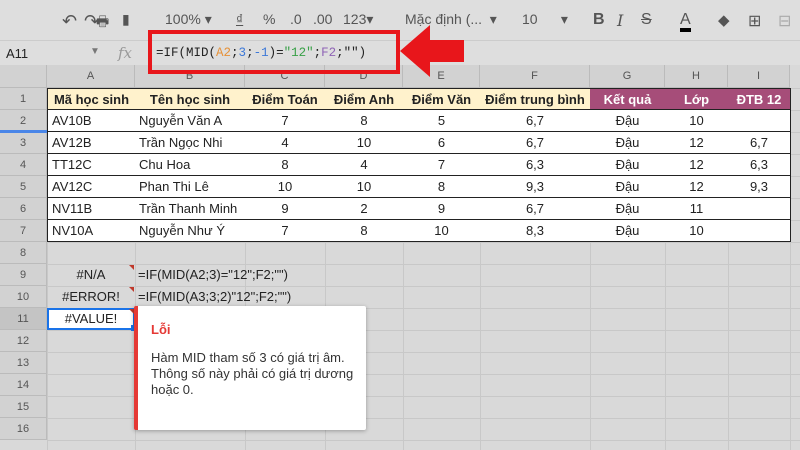  I want to click on row-header-8: 8, so click(23, 253).